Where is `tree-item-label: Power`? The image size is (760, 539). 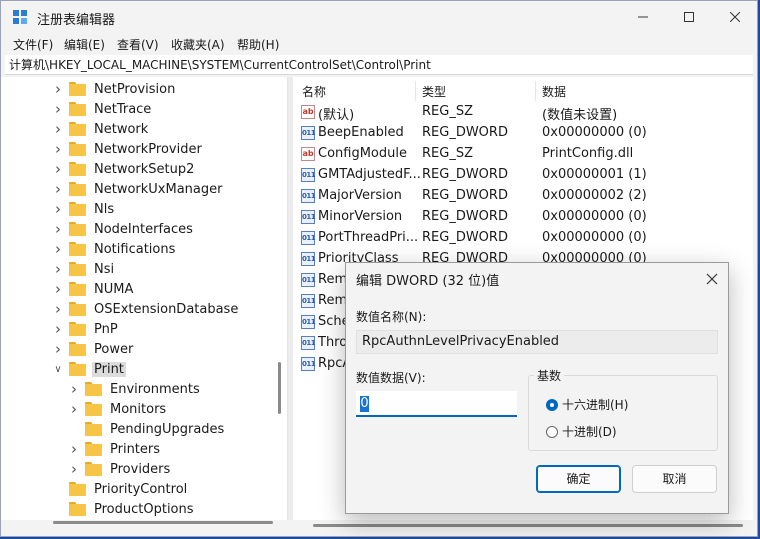 tree-item-label: Power is located at coordinates (114, 349).